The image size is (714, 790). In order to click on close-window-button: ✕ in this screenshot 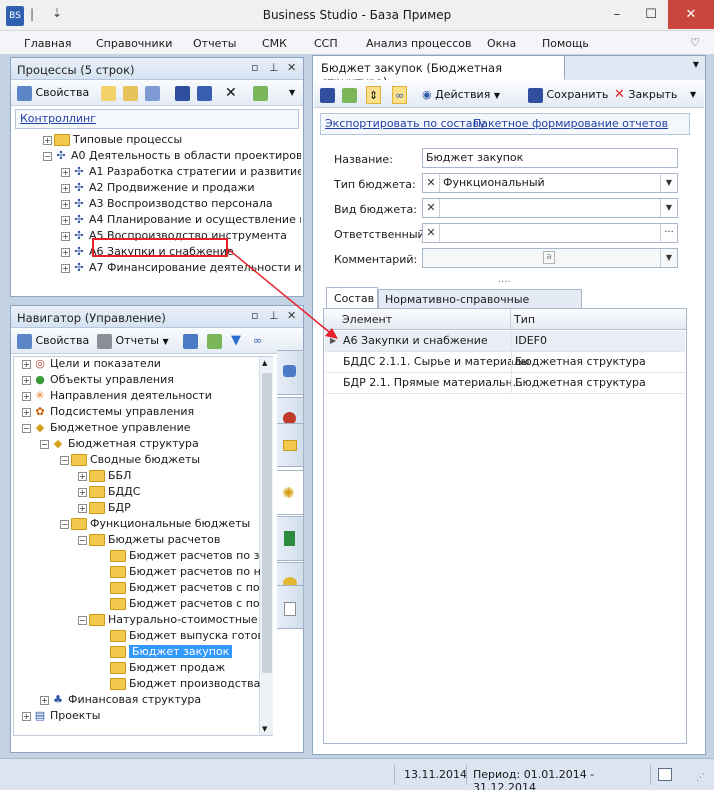, I will do `click(691, 14)`.